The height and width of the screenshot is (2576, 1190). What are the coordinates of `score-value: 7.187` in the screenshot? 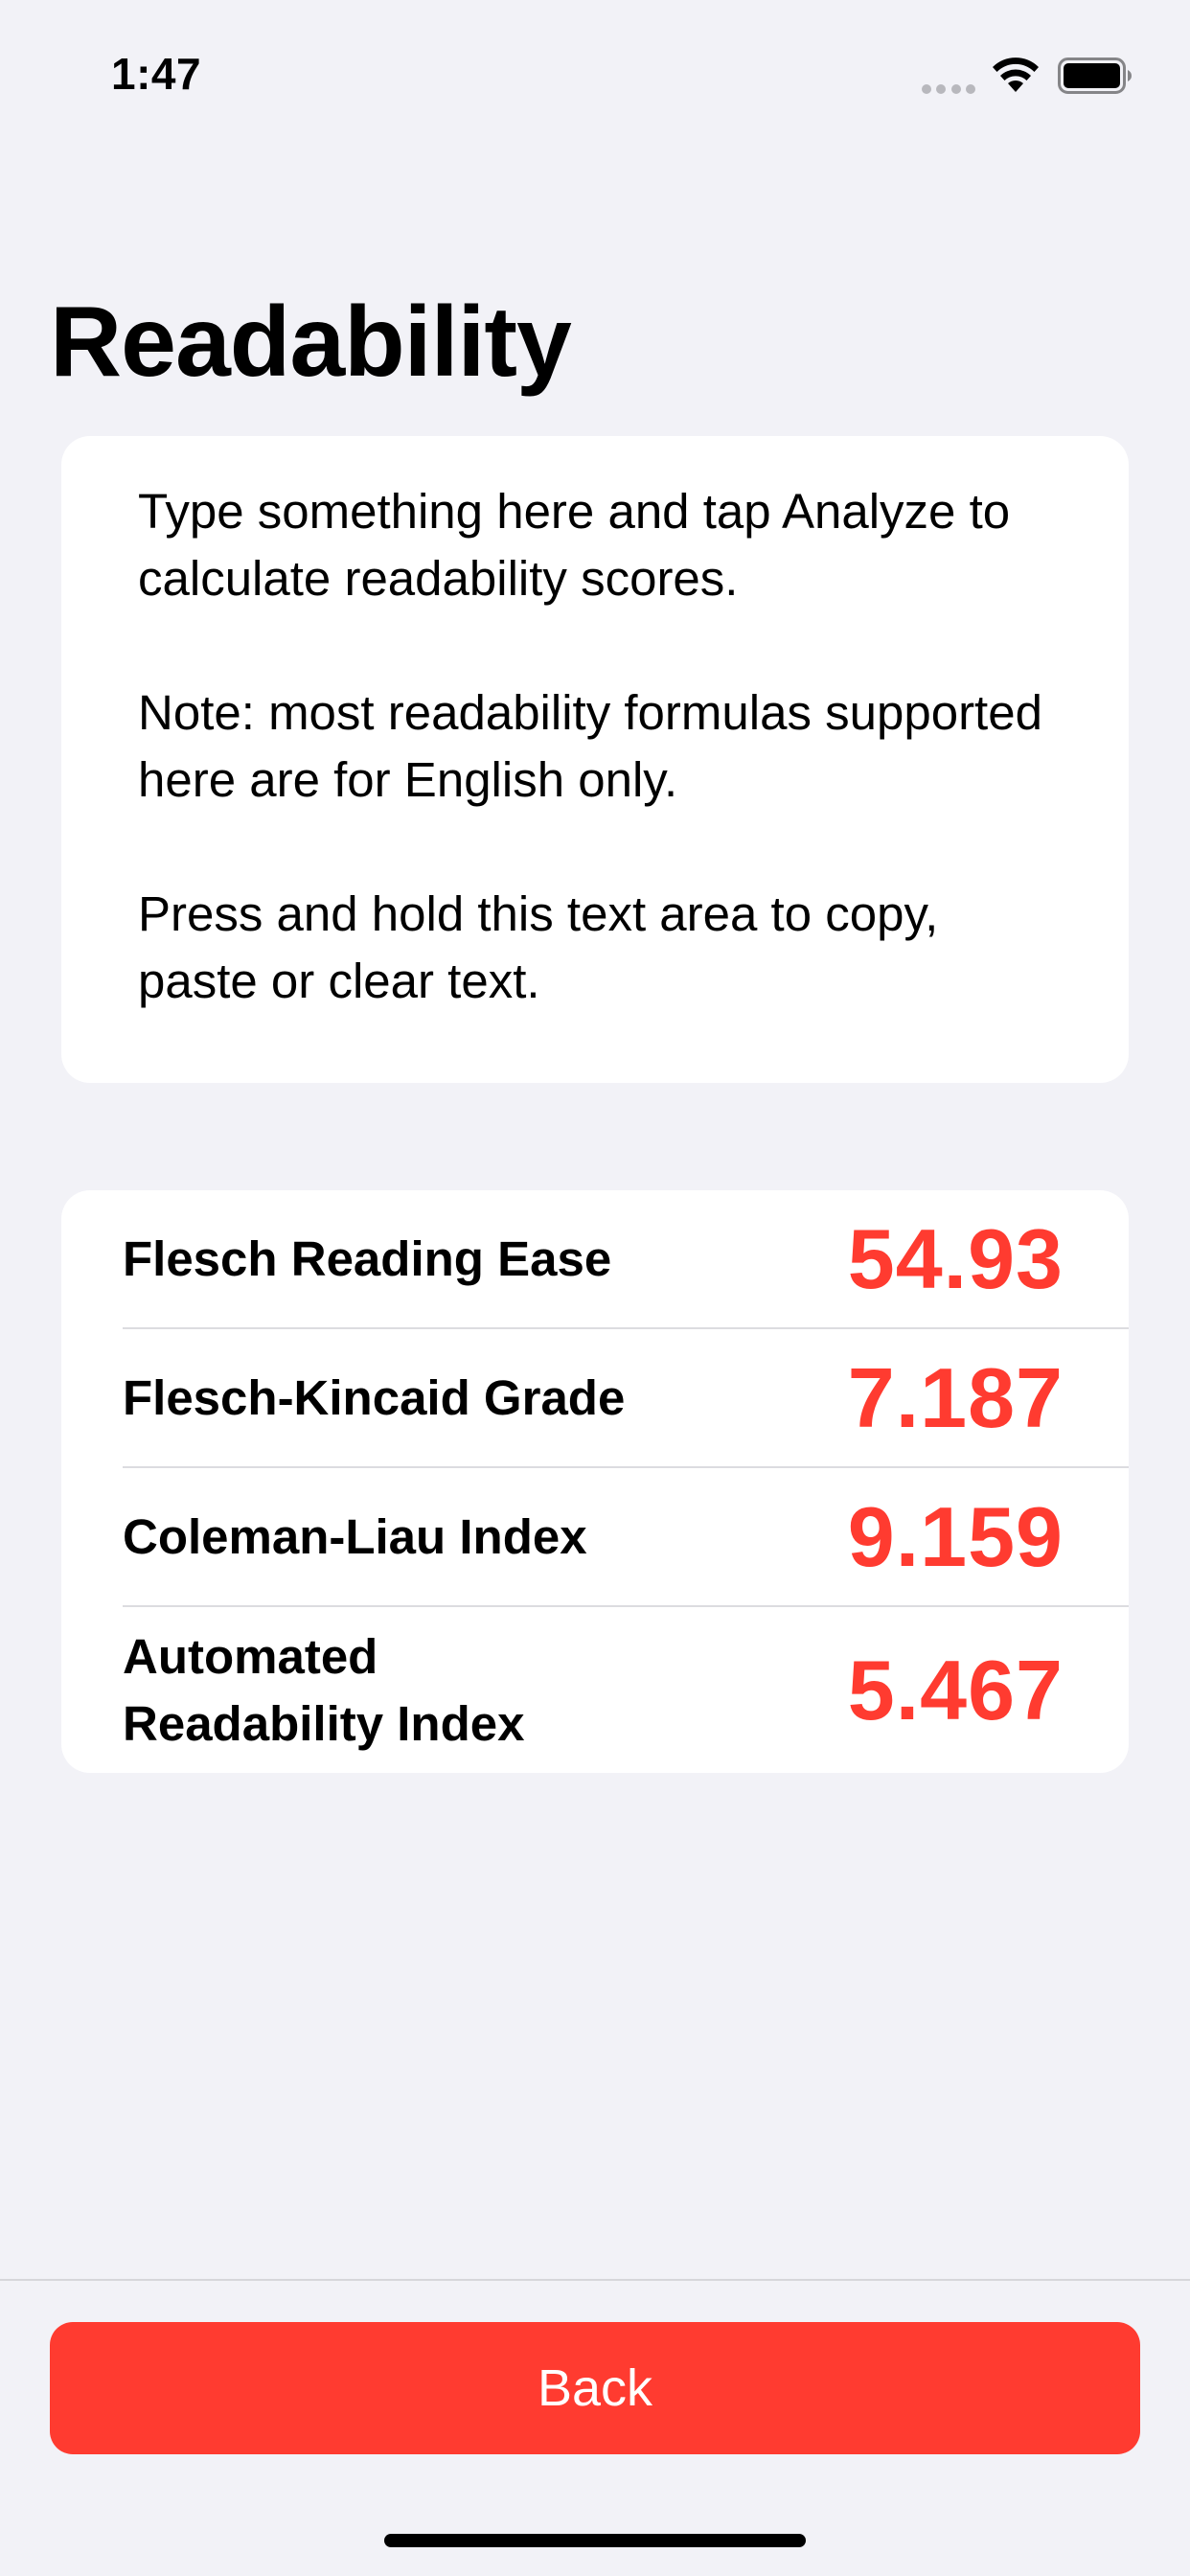 It's located at (956, 1397).